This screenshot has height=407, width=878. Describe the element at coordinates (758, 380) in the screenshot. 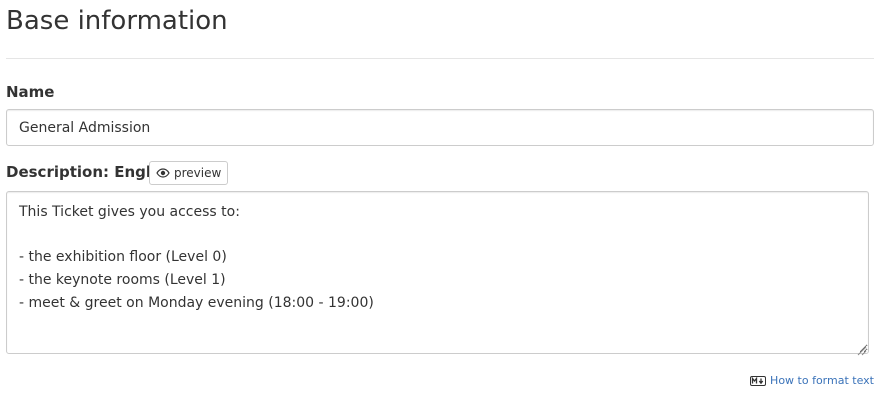

I see `markdown-icon` at that location.